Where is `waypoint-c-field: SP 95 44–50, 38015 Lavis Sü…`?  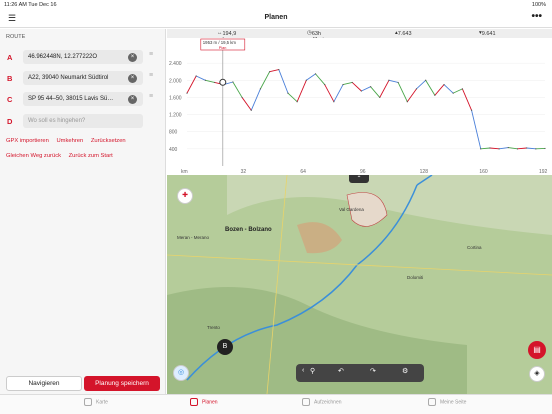 waypoint-c-field: SP 95 44–50, 38015 Lavis Sü… is located at coordinates (83, 99).